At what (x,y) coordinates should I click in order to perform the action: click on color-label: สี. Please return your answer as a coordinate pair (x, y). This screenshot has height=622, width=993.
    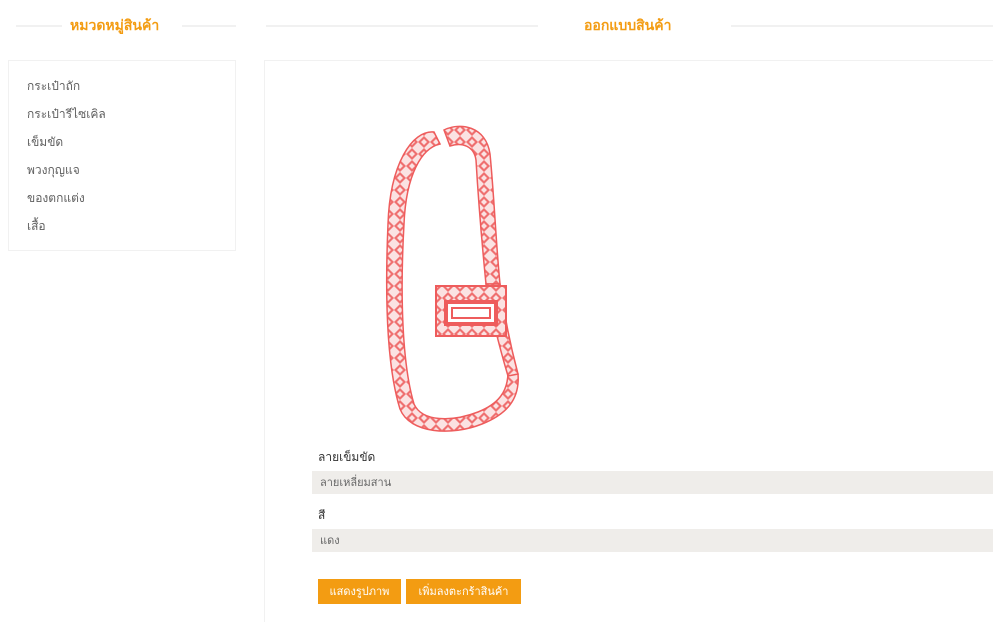
    Looking at the image, I should click on (322, 515).